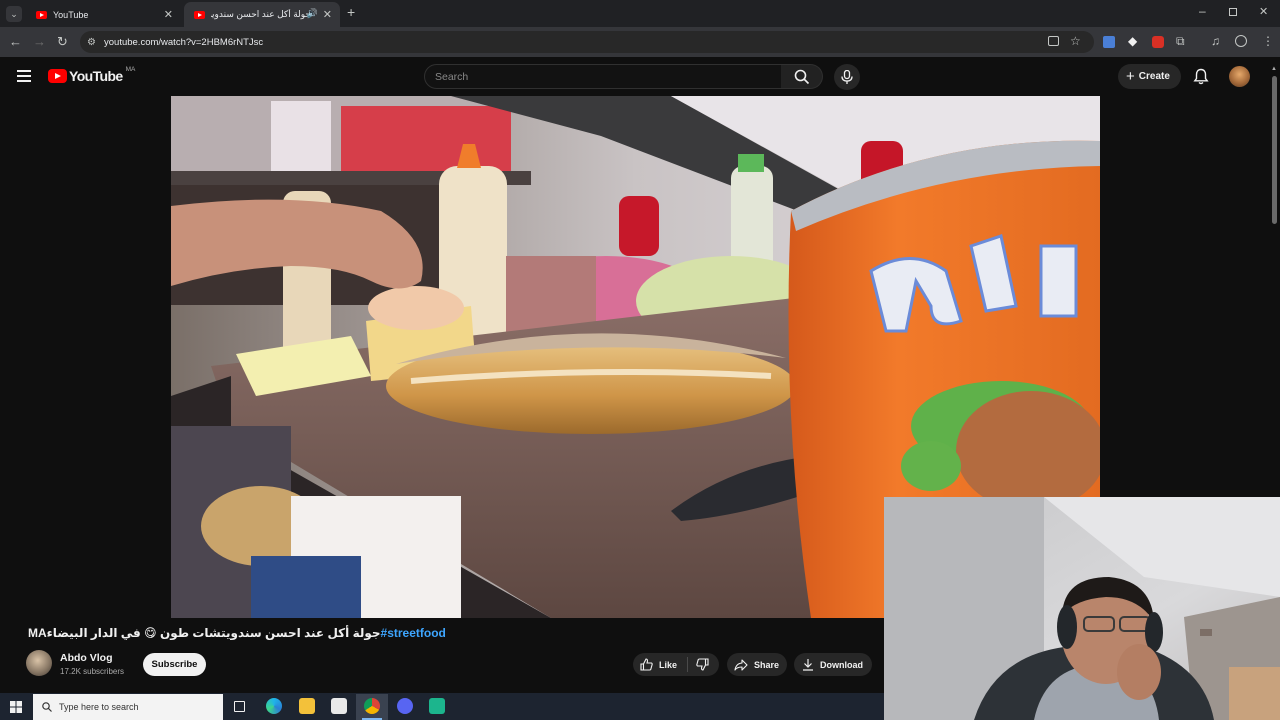  Describe the element at coordinates (130, 69) in the screenshot. I see `region-code: MA` at that location.